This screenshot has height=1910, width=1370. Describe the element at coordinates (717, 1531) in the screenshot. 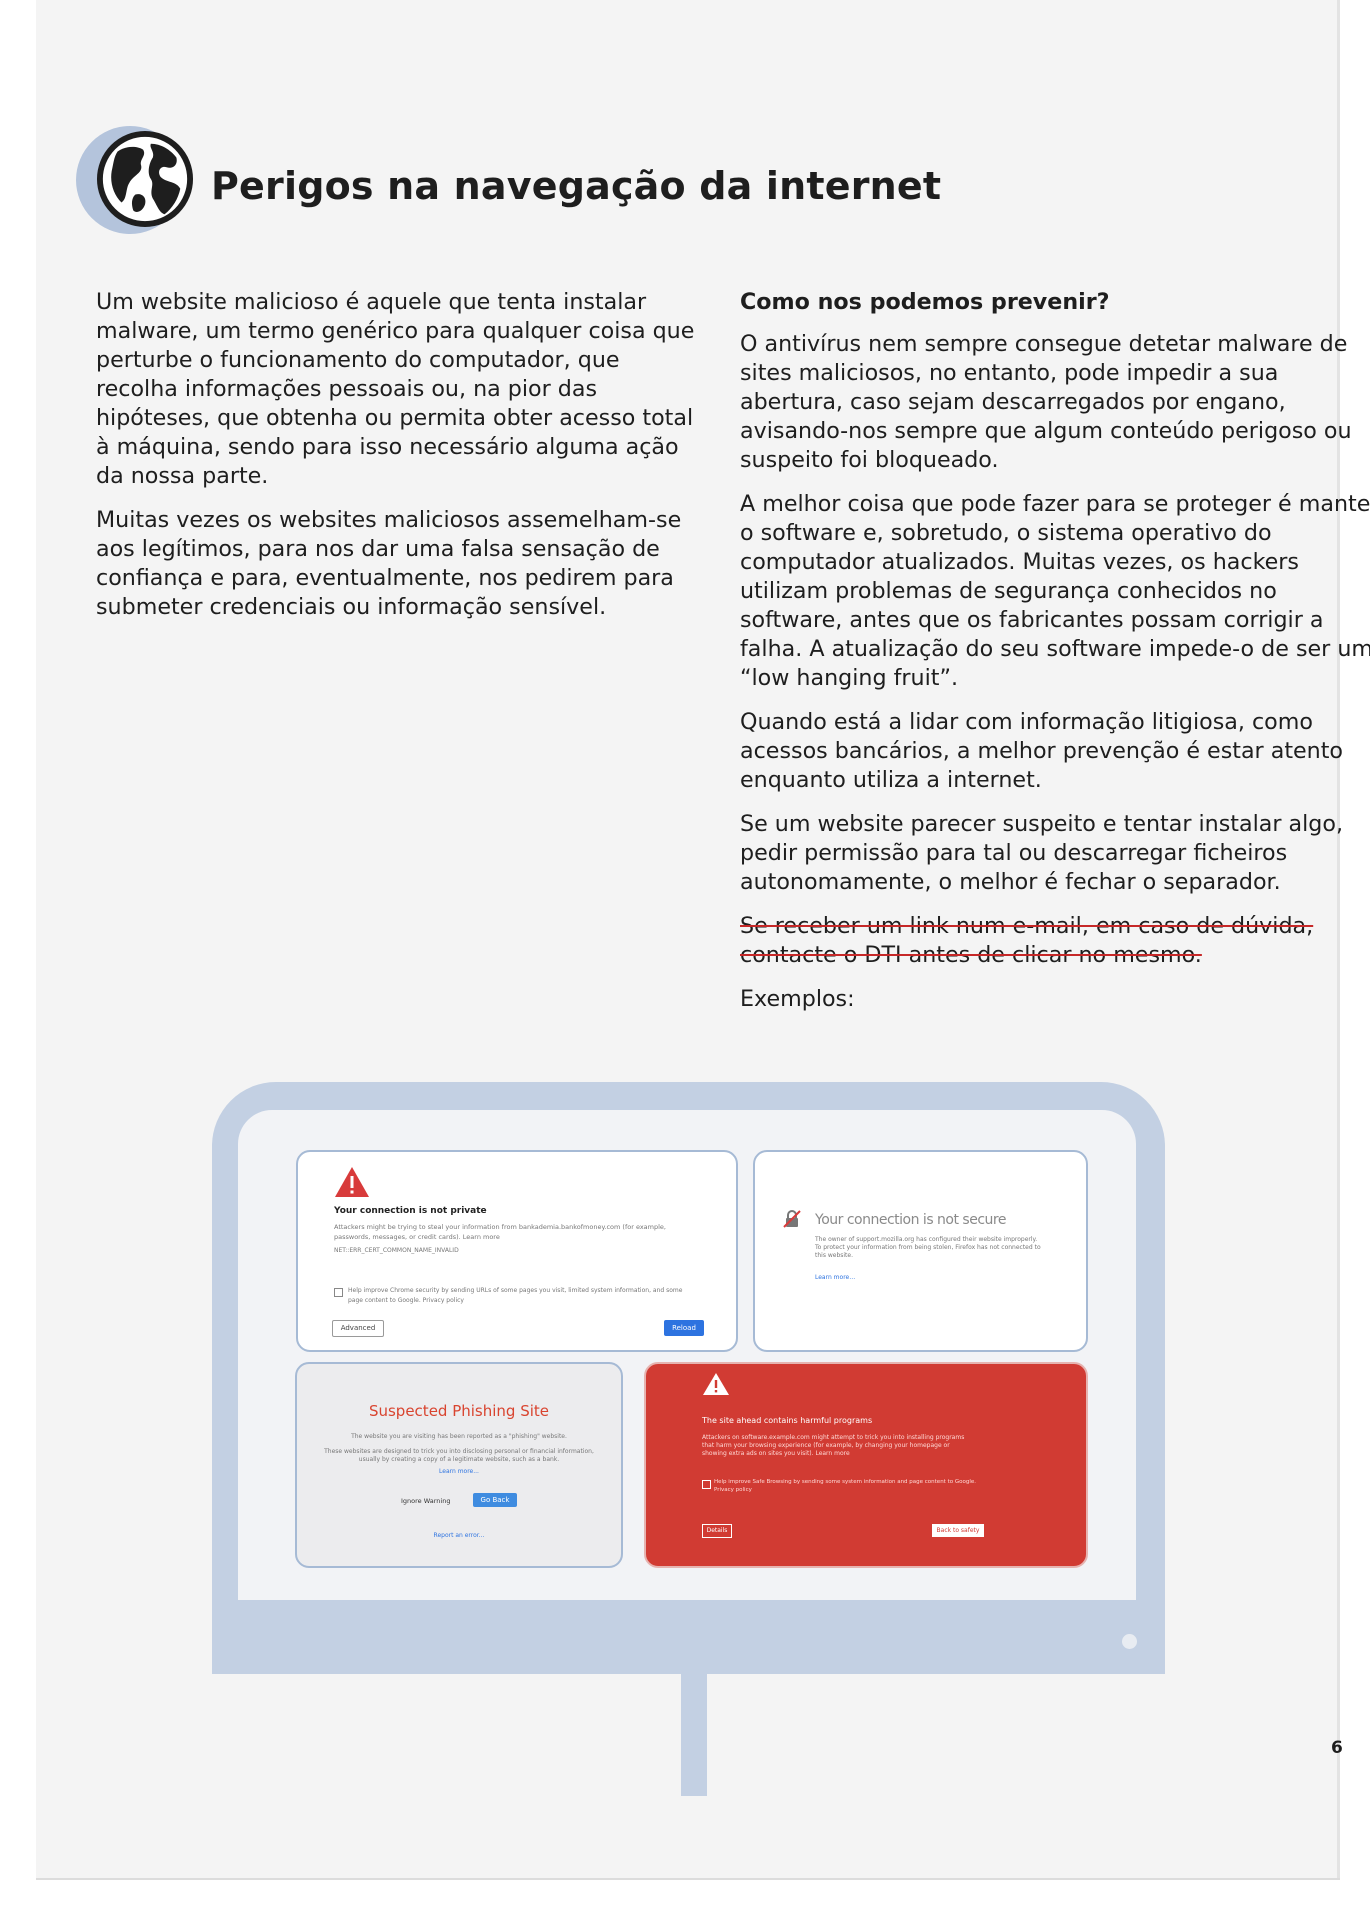

I see `details-button: Details` at that location.